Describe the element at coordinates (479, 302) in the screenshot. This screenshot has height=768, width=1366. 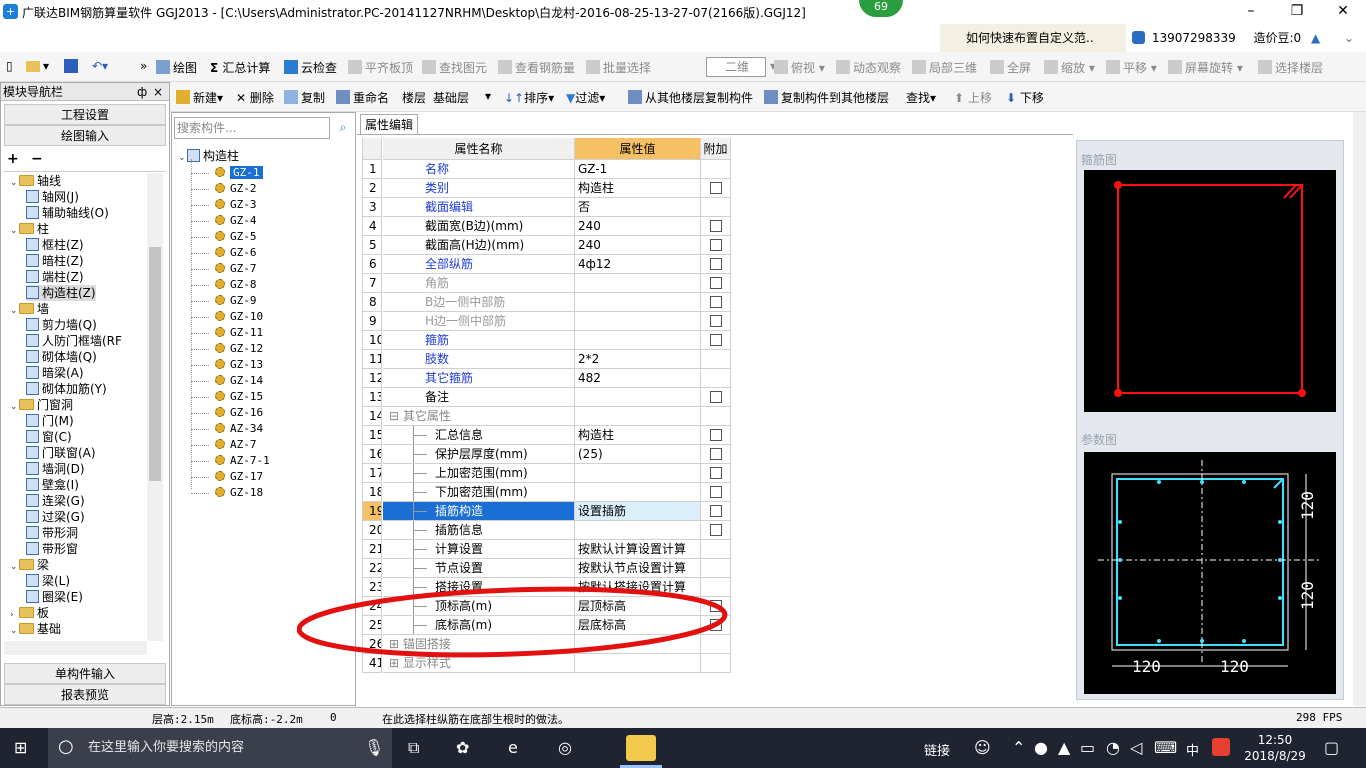
I see `property-name: B边一侧中部筋` at that location.